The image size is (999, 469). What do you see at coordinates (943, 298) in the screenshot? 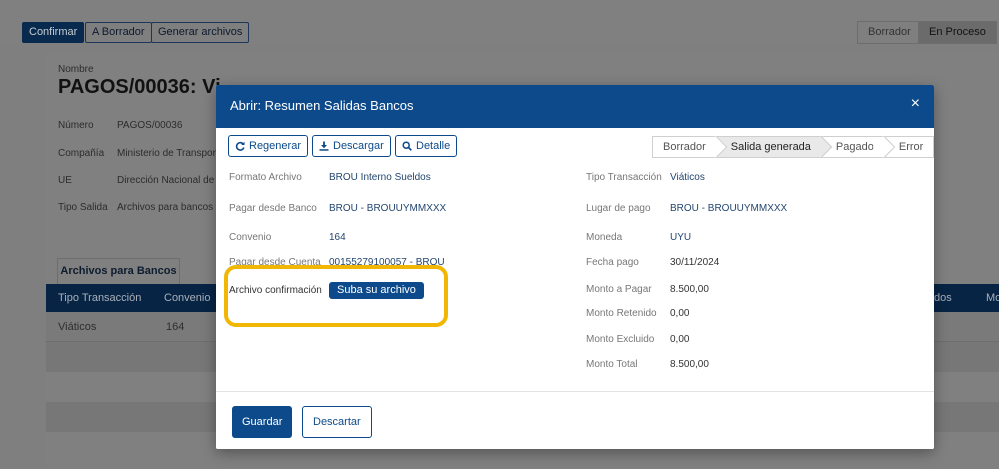
I see `col-partial-1: dos` at bounding box center [943, 298].